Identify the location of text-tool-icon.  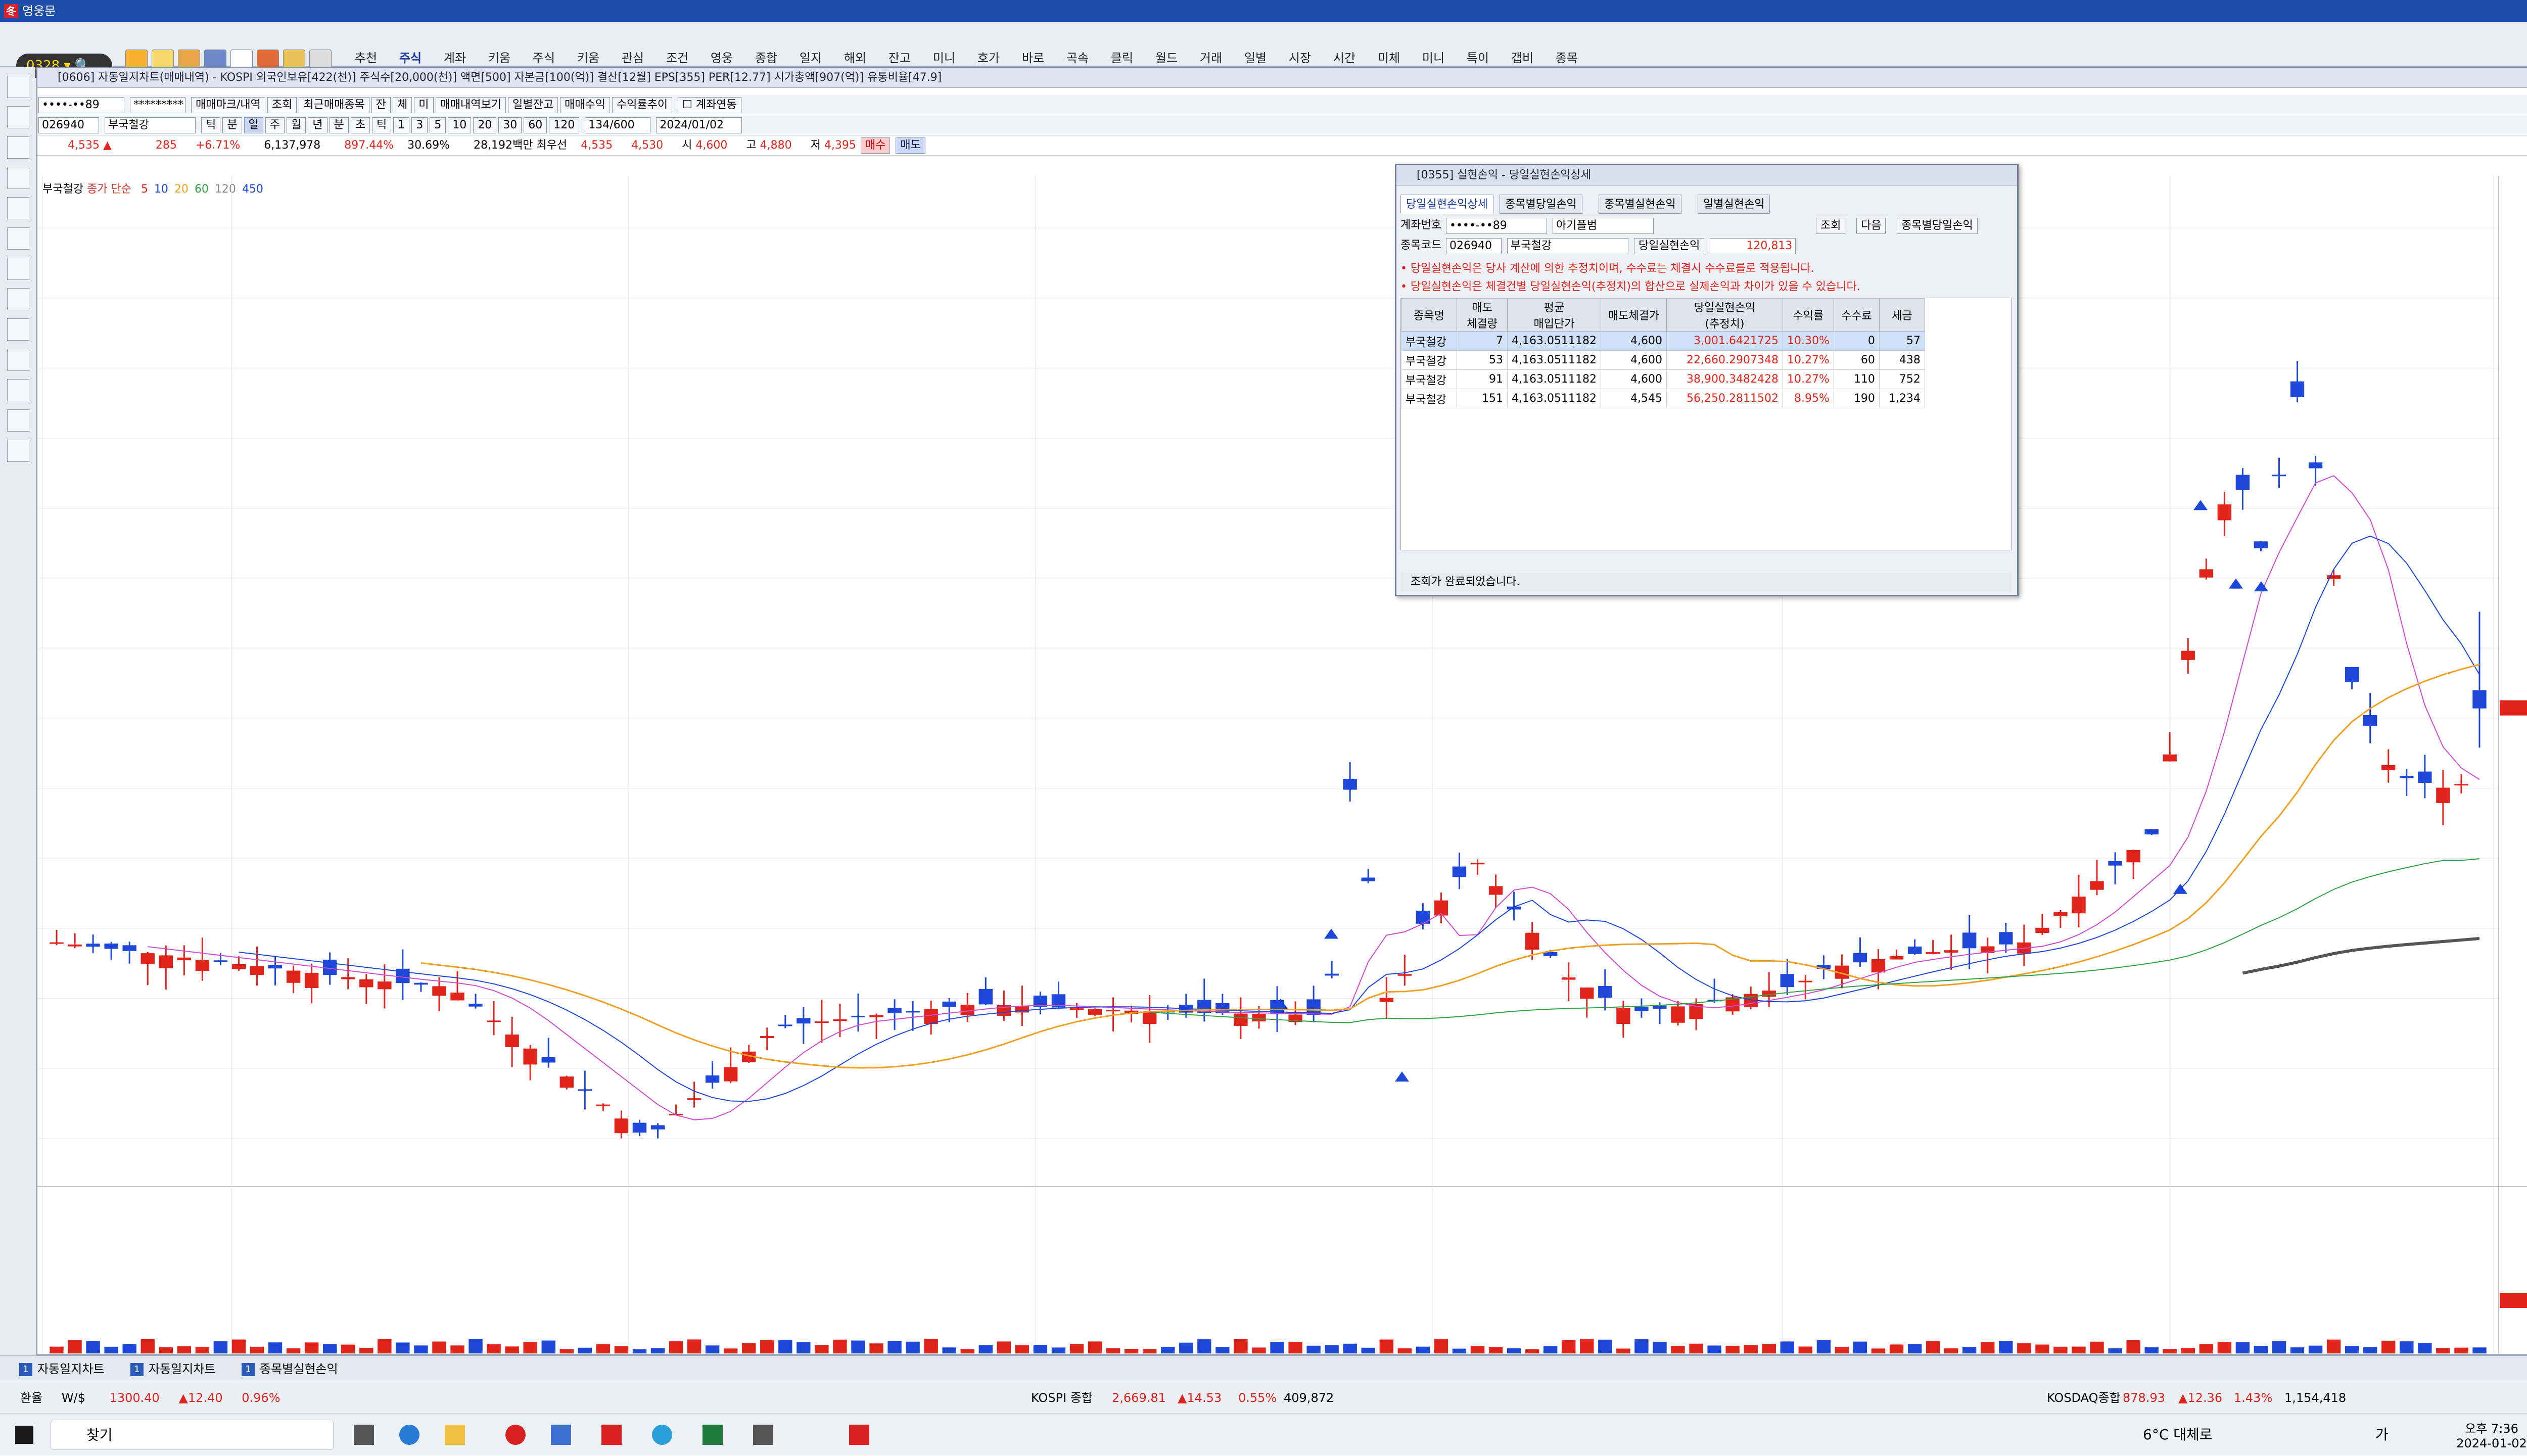
(18, 238).